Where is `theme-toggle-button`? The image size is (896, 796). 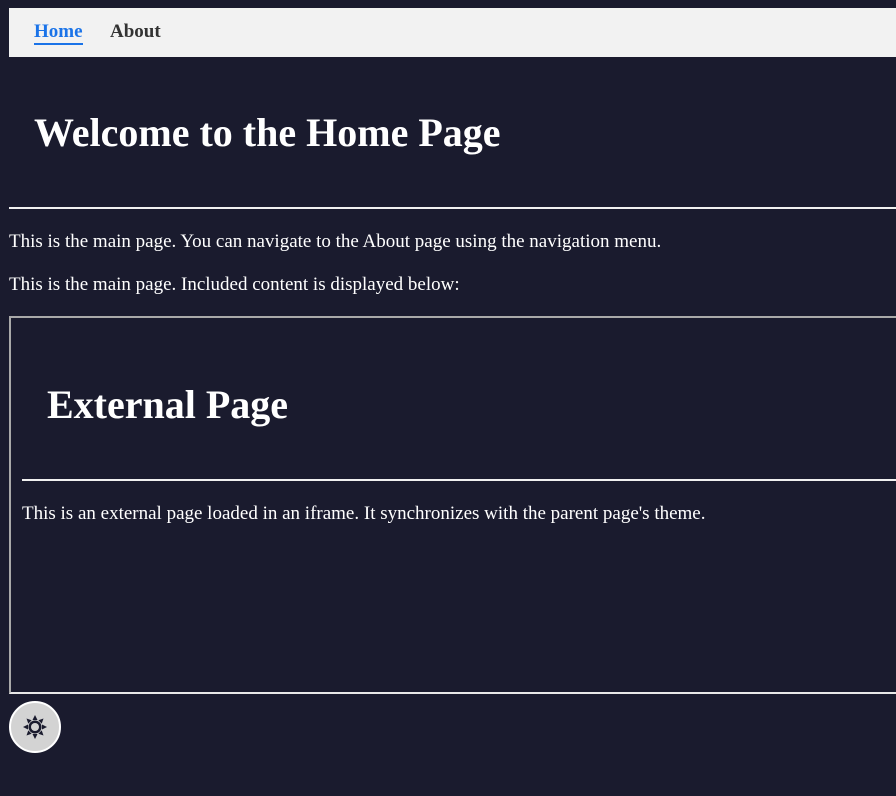 theme-toggle-button is located at coordinates (35, 727).